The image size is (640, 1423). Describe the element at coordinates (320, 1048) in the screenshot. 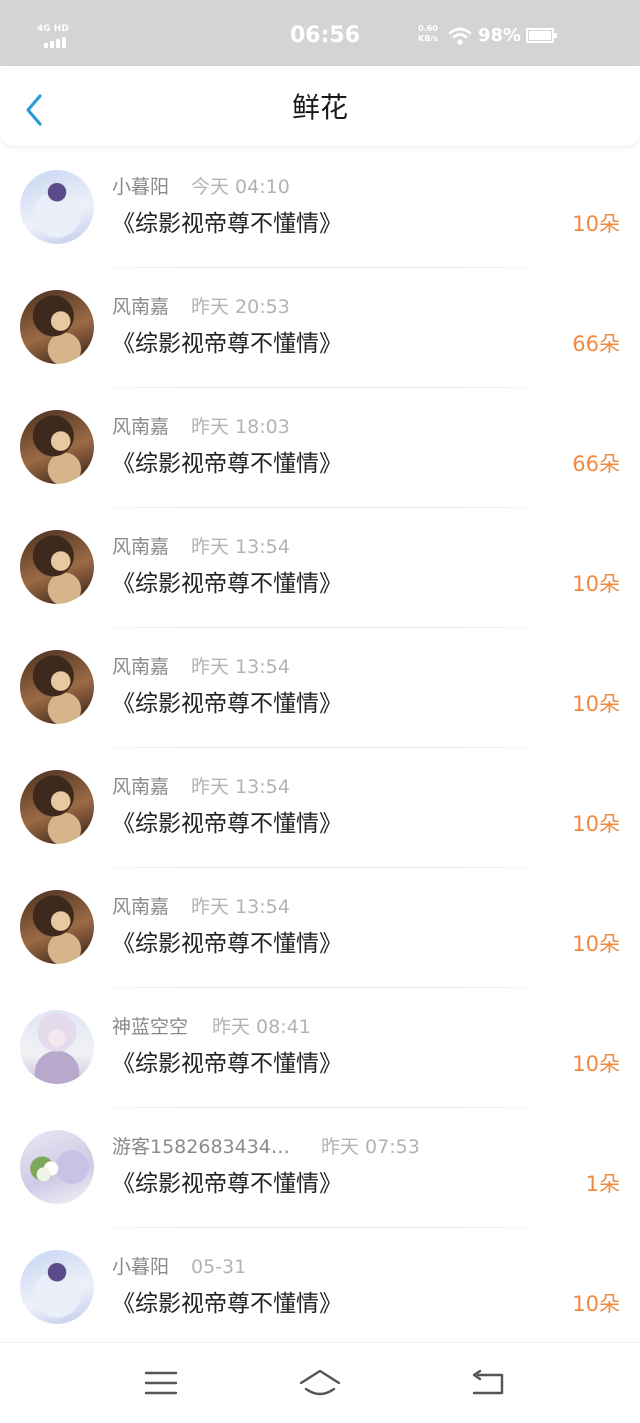

I see `list-item: 神蓝空空 昨天 08:41 《综影视帝尊不懂情》 10朵` at that location.